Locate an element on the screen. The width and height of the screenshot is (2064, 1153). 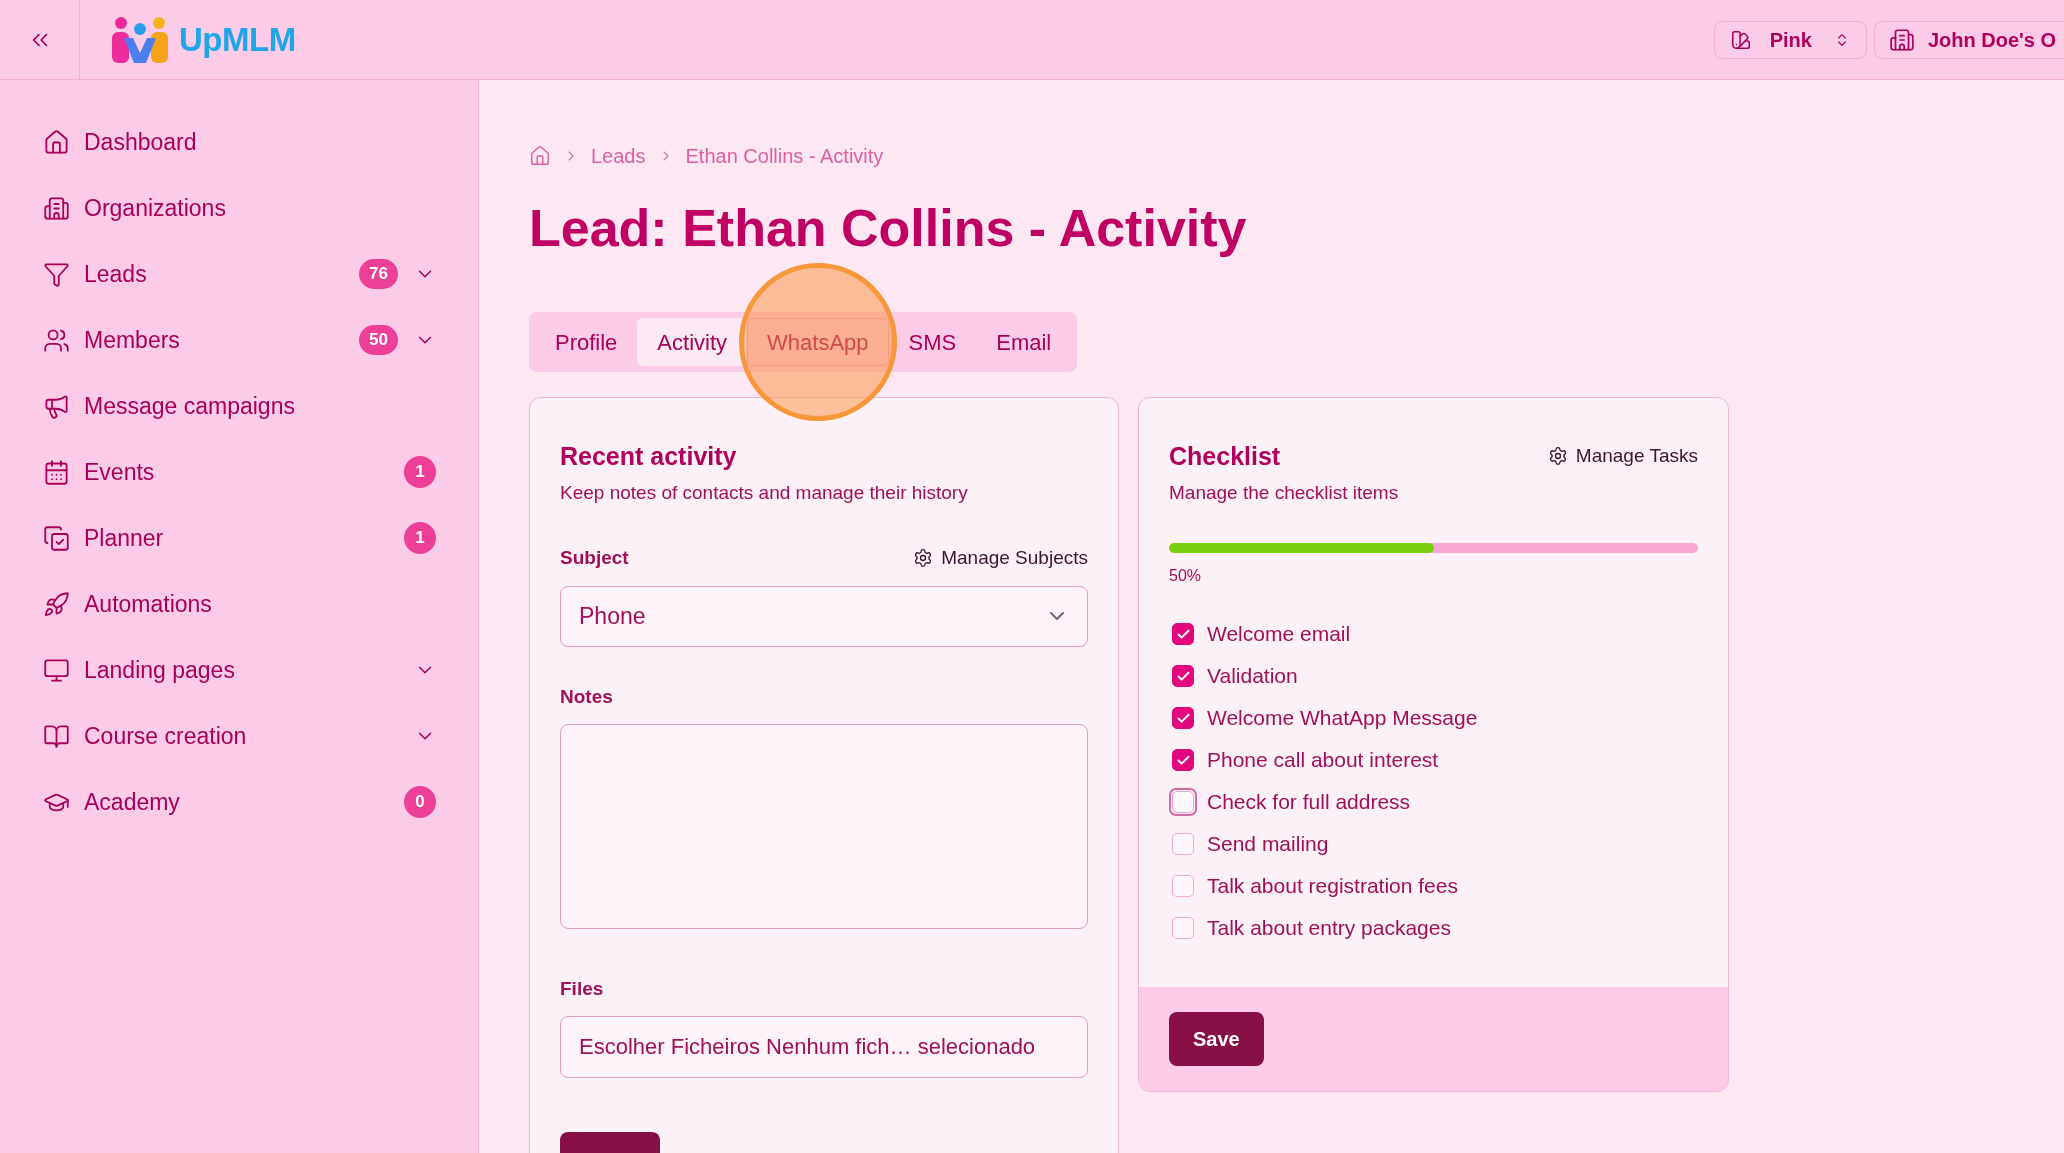
checklist-label: Check for full address is located at coordinates (1309, 802).